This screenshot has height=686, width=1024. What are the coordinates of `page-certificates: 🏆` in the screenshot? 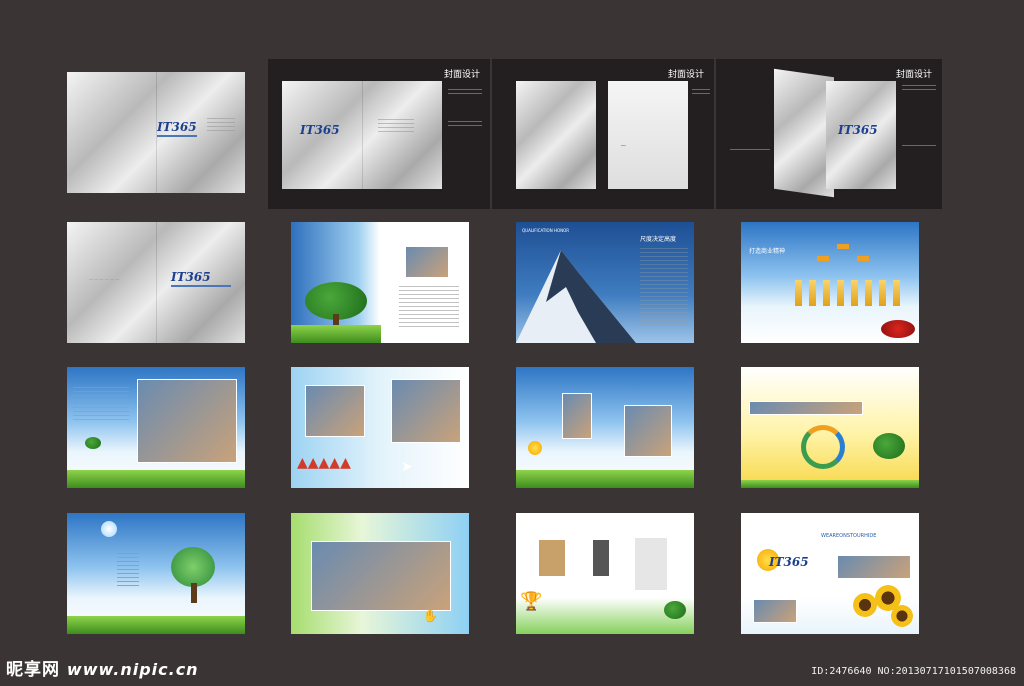 It's located at (605, 573).